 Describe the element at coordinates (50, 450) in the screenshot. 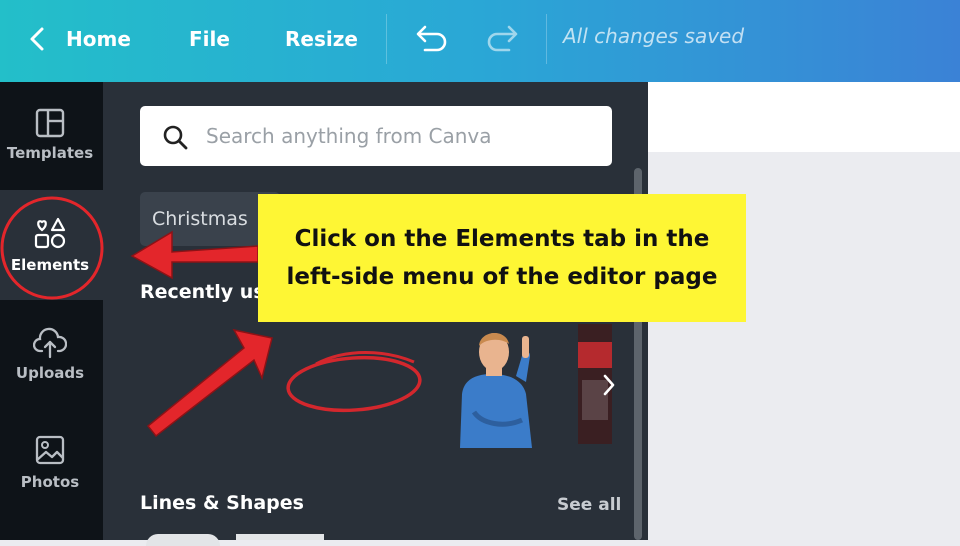

I see `photos-icon` at that location.